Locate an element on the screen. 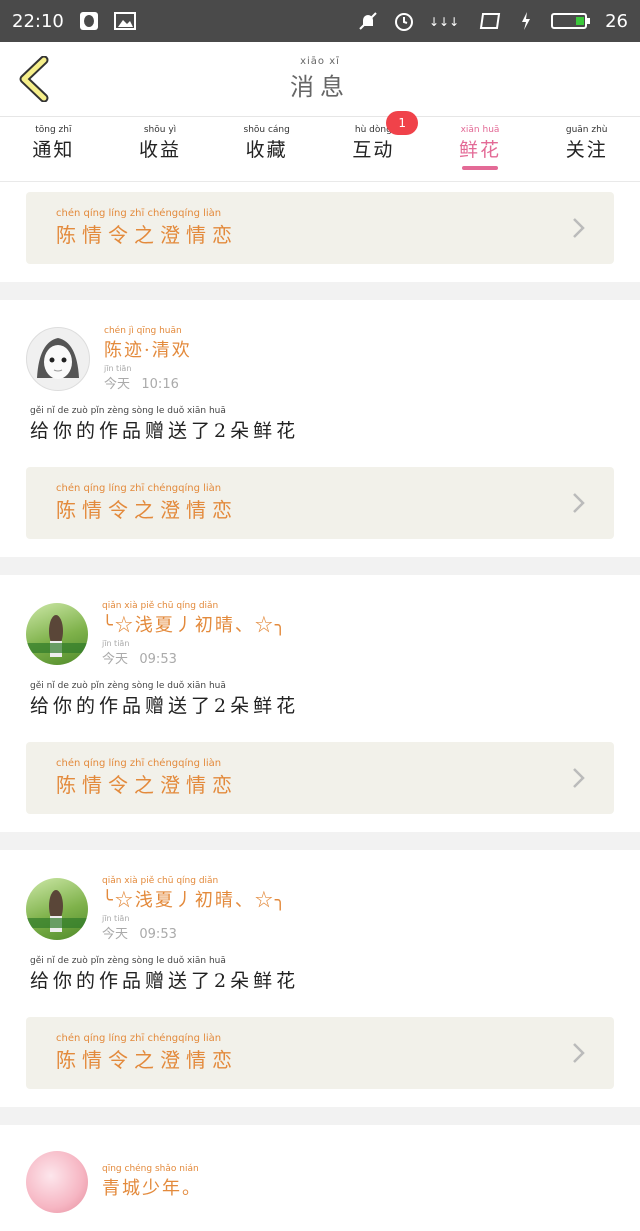 Image resolution: width=640 pixels, height=1231 pixels. charging-icon is located at coordinates (526, 21).